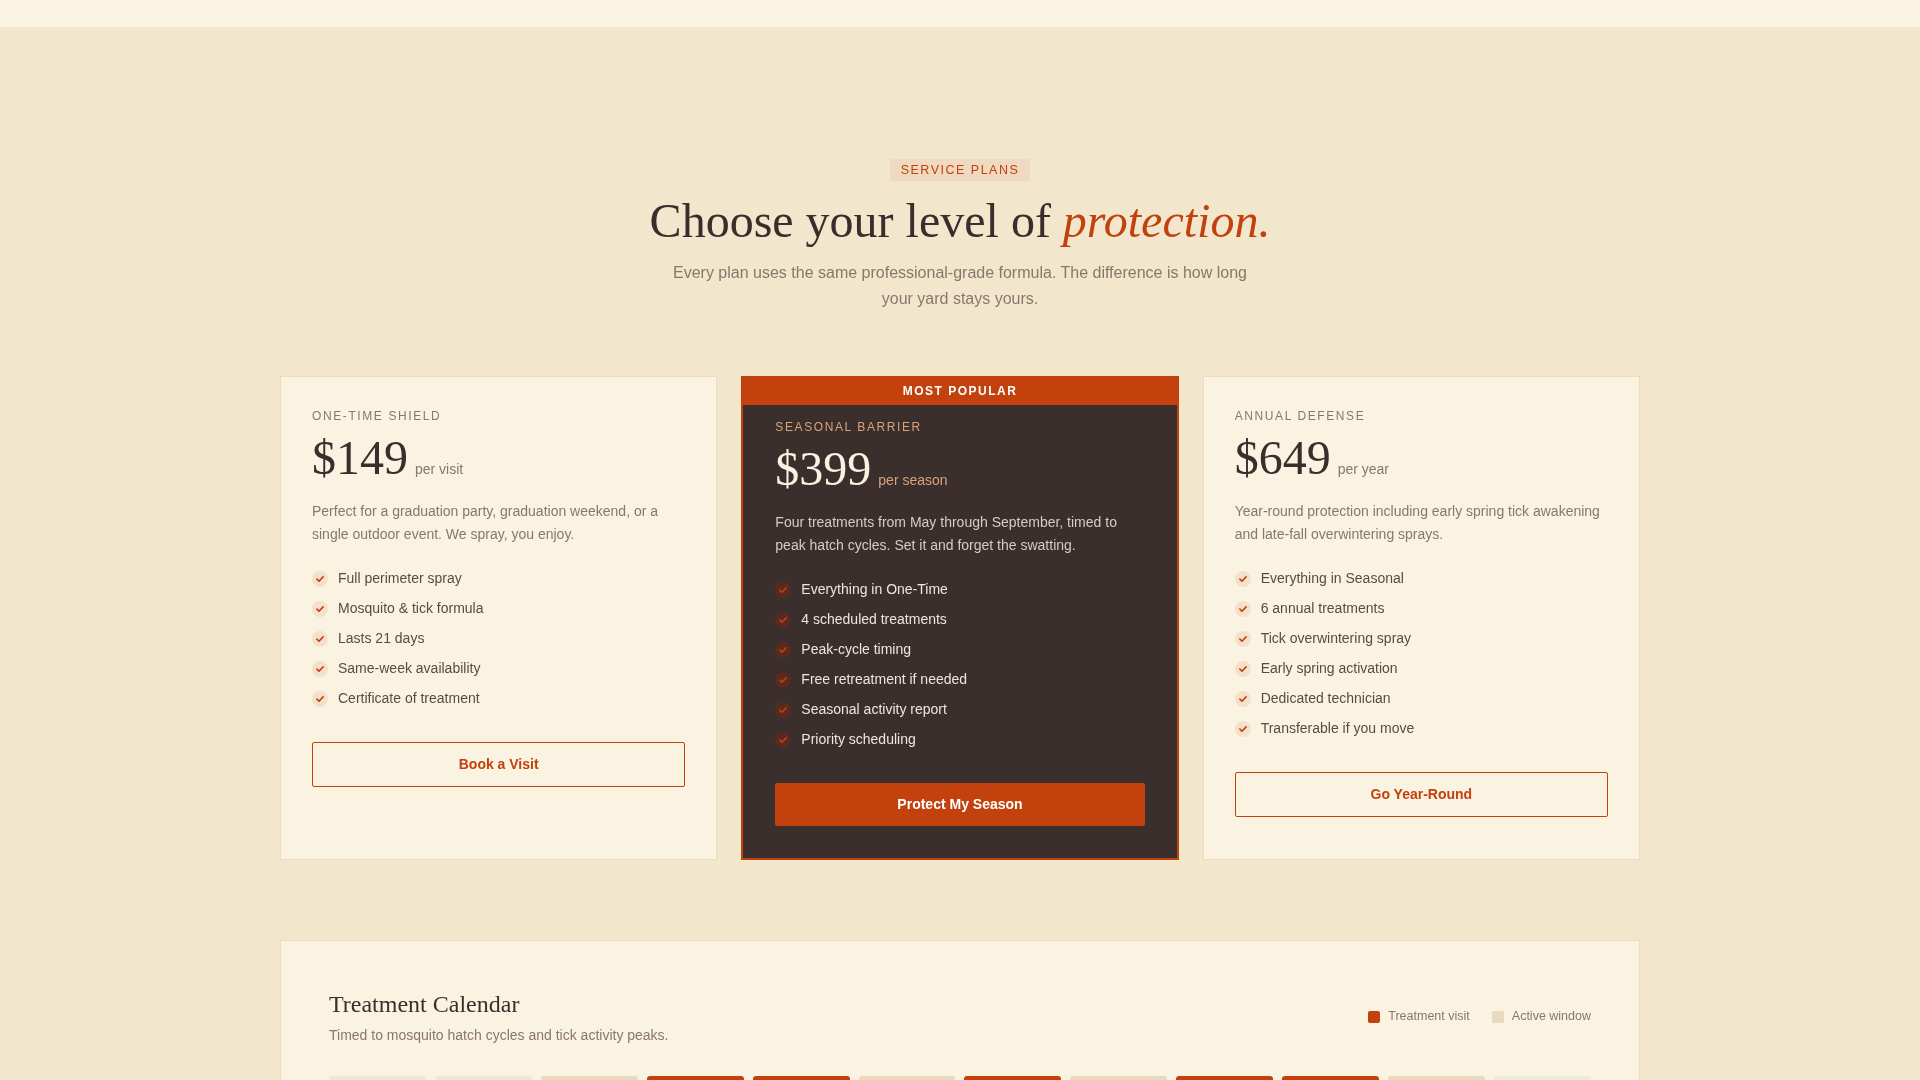  Describe the element at coordinates (1282, 457) in the screenshot. I see `plan-price: $649` at that location.